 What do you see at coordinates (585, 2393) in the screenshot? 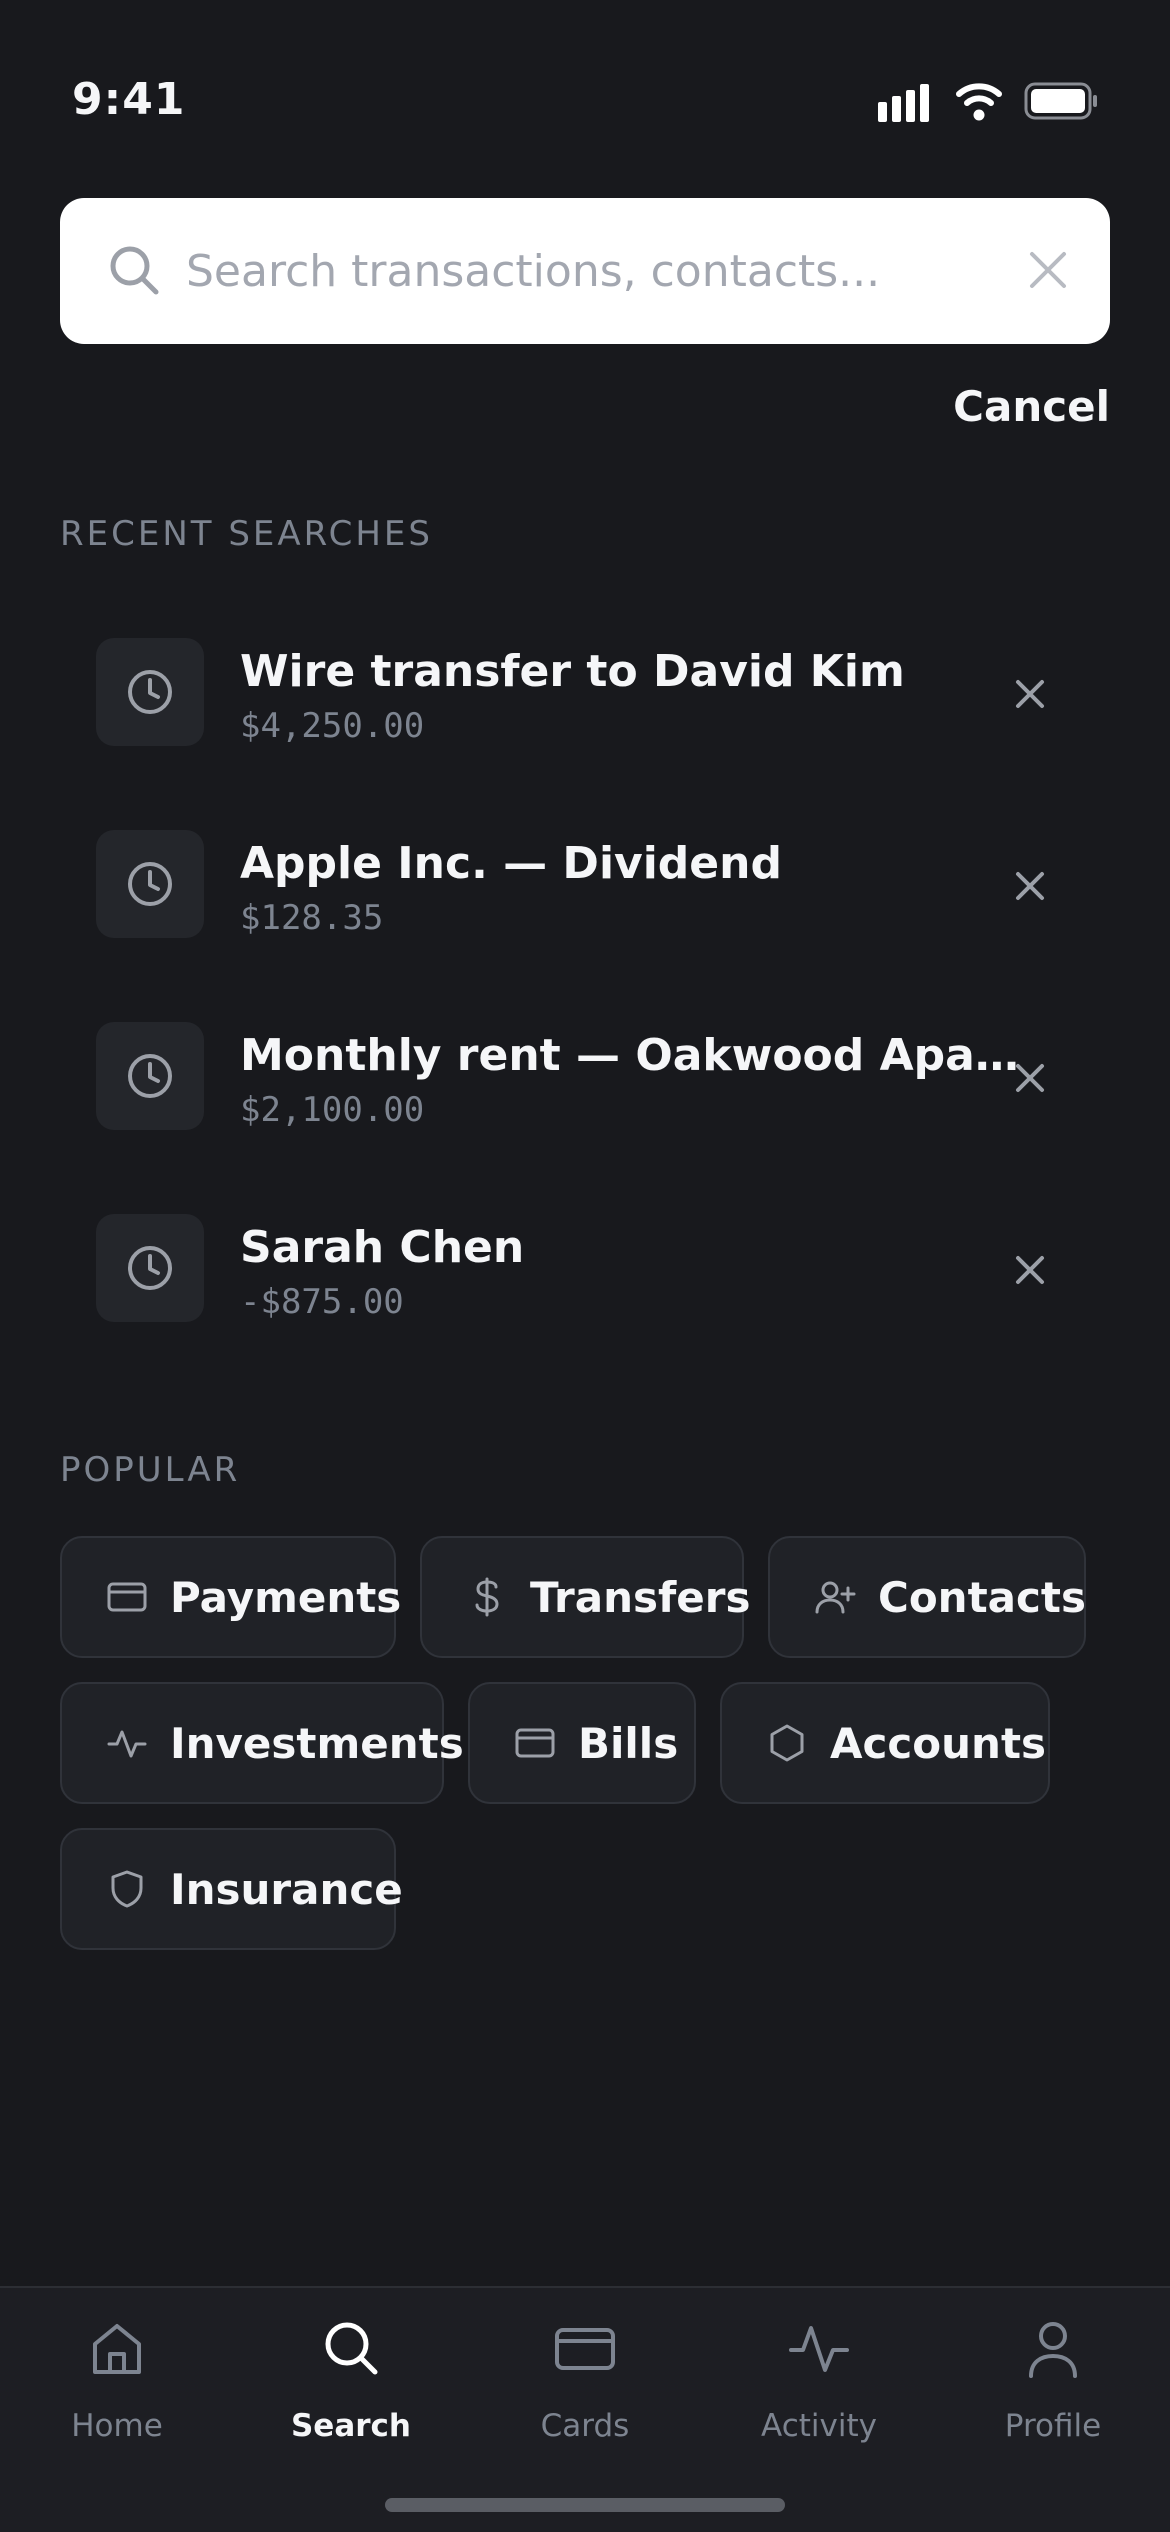
I see `tab-cards: Cards` at bounding box center [585, 2393].